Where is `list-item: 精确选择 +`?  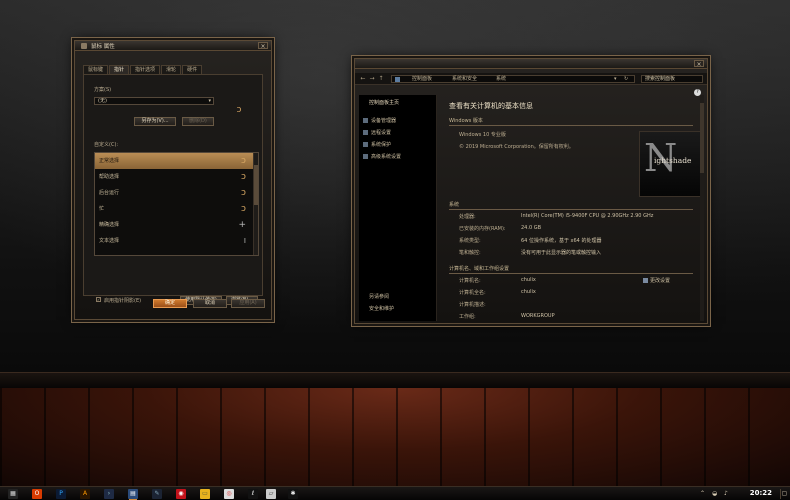 list-item: 精确选择 + is located at coordinates (176, 225).